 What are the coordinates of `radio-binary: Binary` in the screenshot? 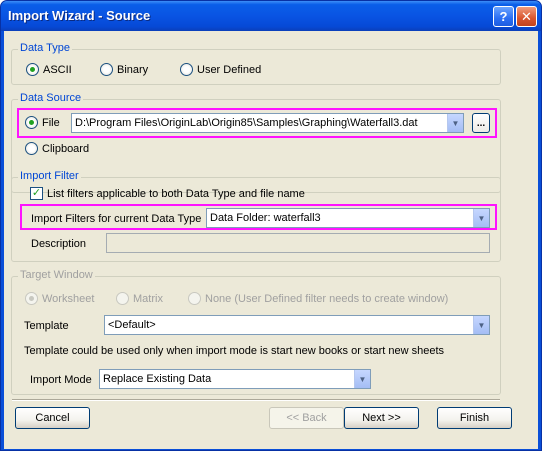 It's located at (124, 69).